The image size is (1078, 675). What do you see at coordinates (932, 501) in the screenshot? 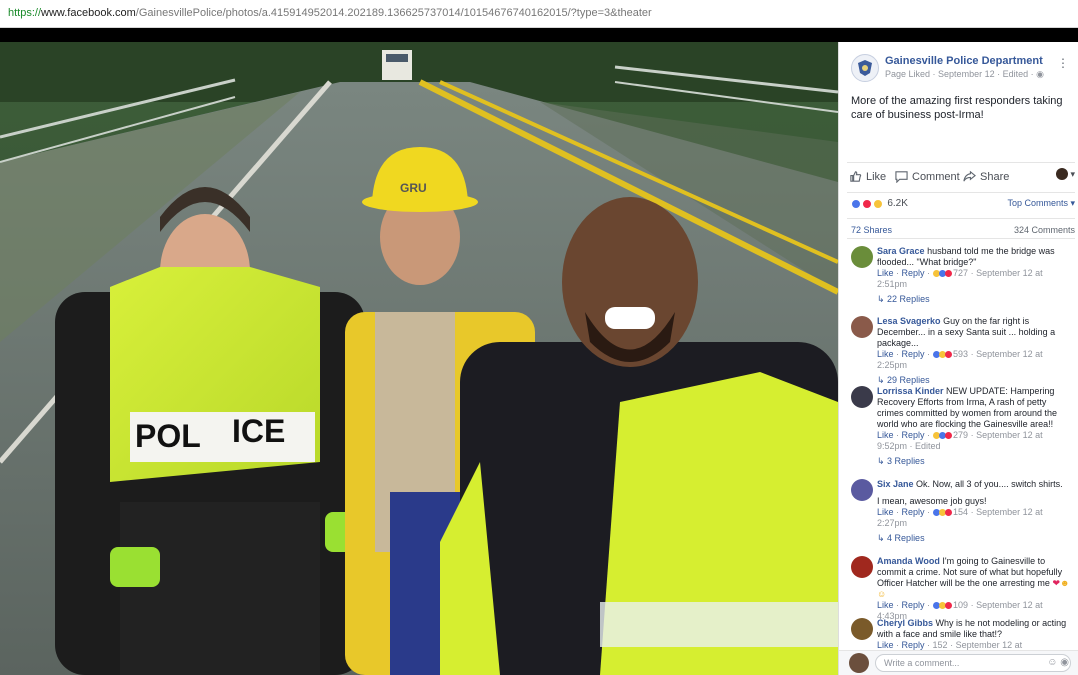
I see `comment-text-second-line: I mean, awesome job guys!` at bounding box center [932, 501].